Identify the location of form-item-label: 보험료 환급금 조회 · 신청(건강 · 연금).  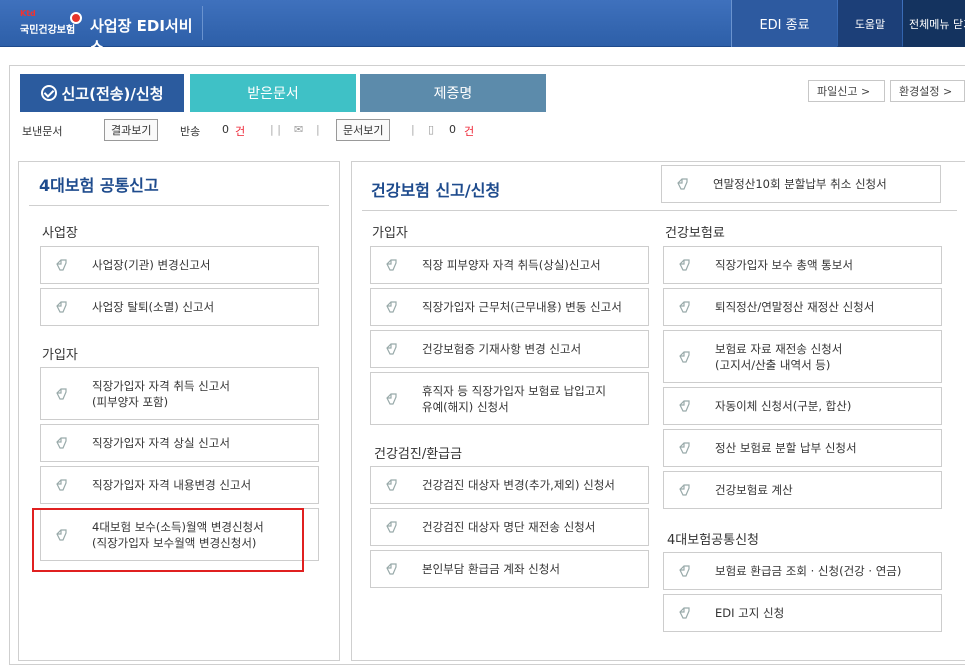
(808, 571).